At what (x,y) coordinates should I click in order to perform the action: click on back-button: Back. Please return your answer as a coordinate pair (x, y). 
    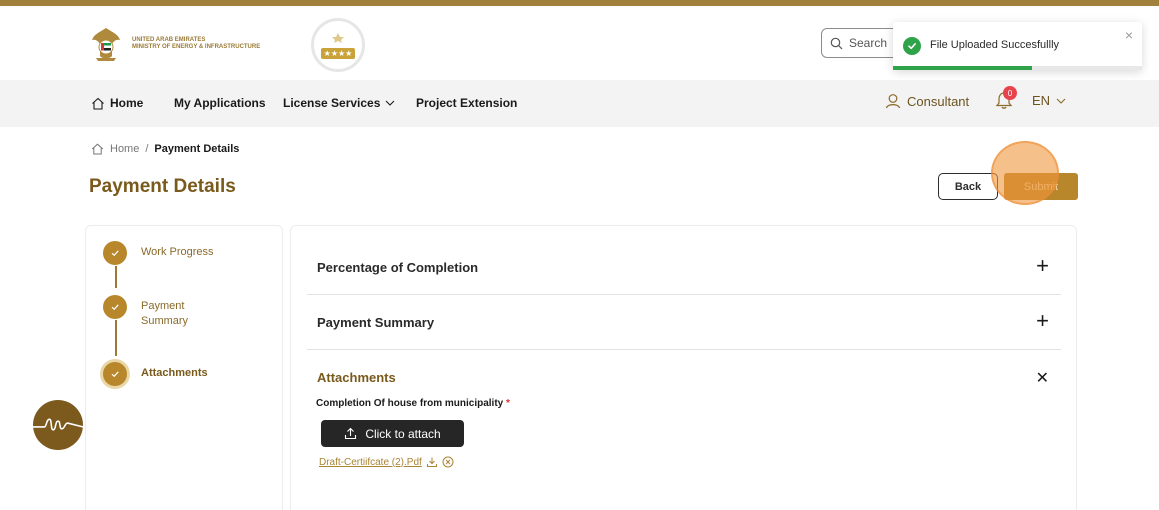
    Looking at the image, I should click on (968, 186).